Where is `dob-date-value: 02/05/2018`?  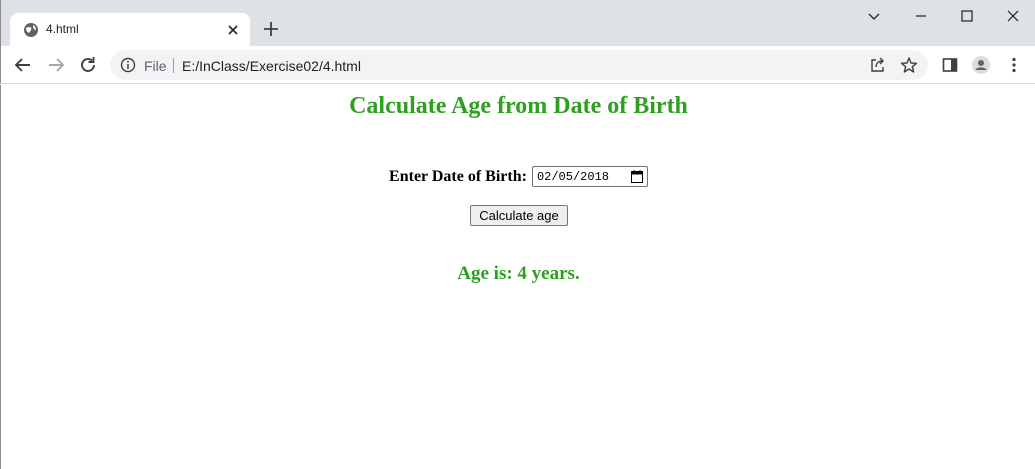
dob-date-value: 02/05/2018 is located at coordinates (572, 177).